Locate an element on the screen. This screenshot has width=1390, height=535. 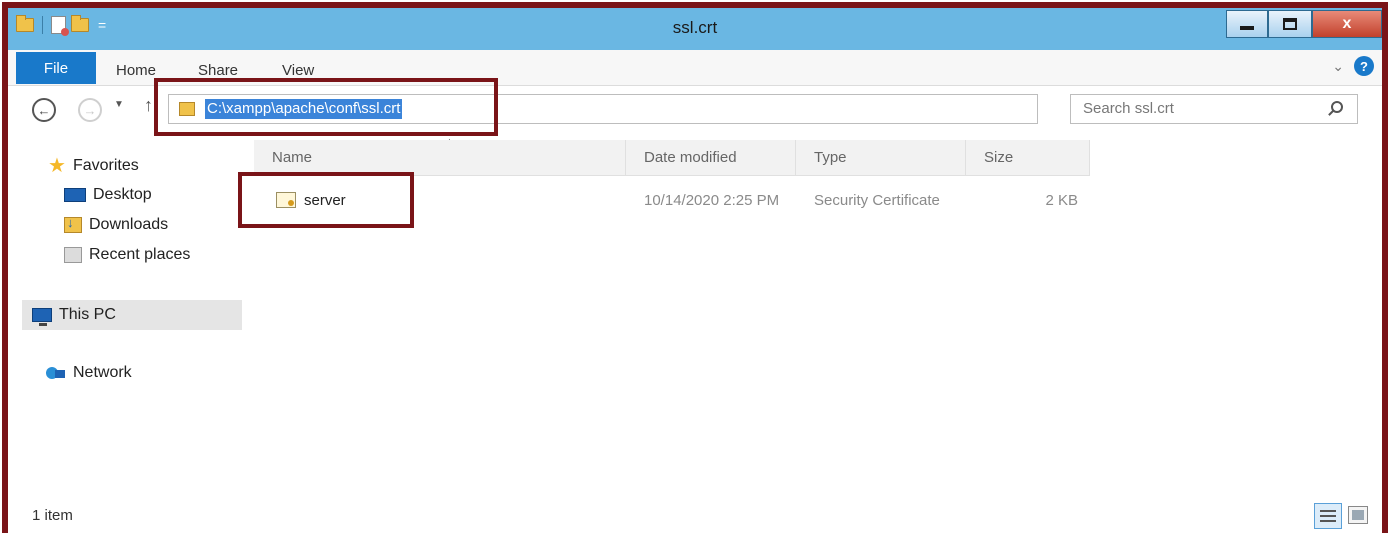
column-date-modified: Date modified is located at coordinates (711, 158).